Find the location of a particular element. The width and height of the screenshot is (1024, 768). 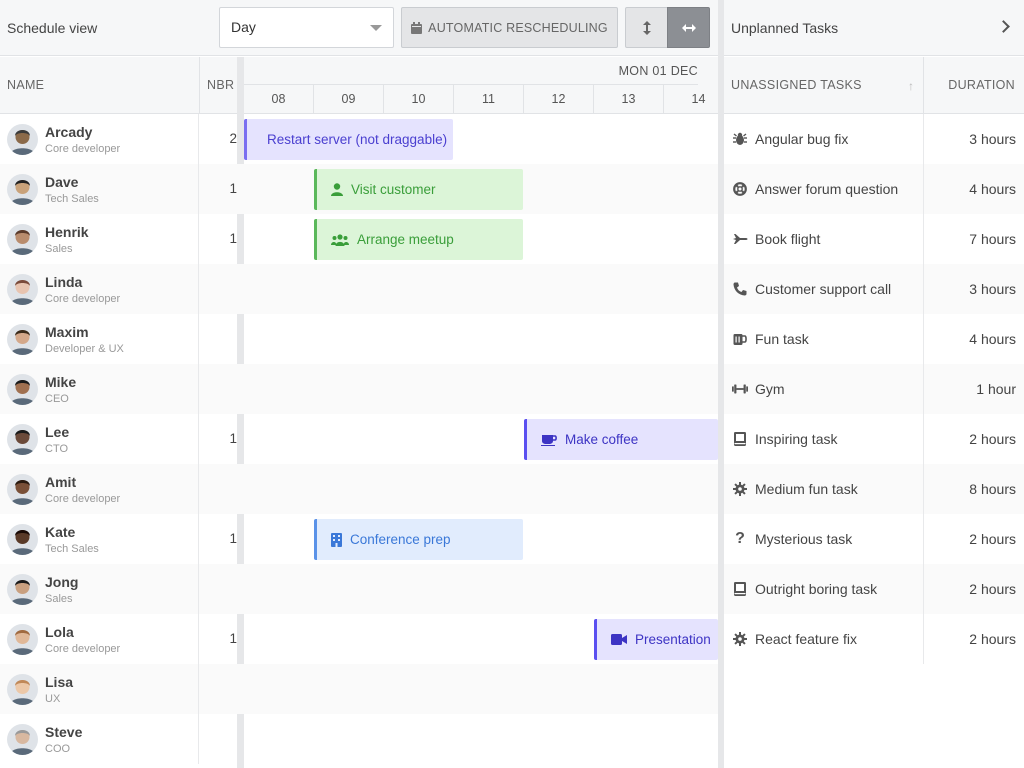

event-bar: Restart server (not draggable) is located at coordinates (348, 139).